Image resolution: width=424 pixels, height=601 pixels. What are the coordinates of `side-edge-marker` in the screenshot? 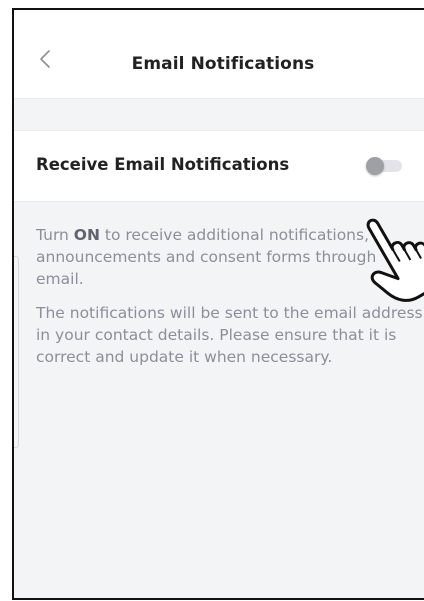 It's located at (16, 352).